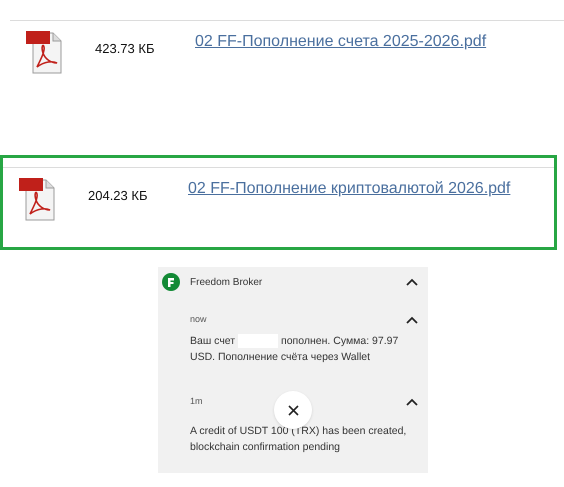 The width and height of the screenshot is (564, 487). Describe the element at coordinates (118, 196) in the screenshot. I see `file-size: 204.23 КБ` at that location.